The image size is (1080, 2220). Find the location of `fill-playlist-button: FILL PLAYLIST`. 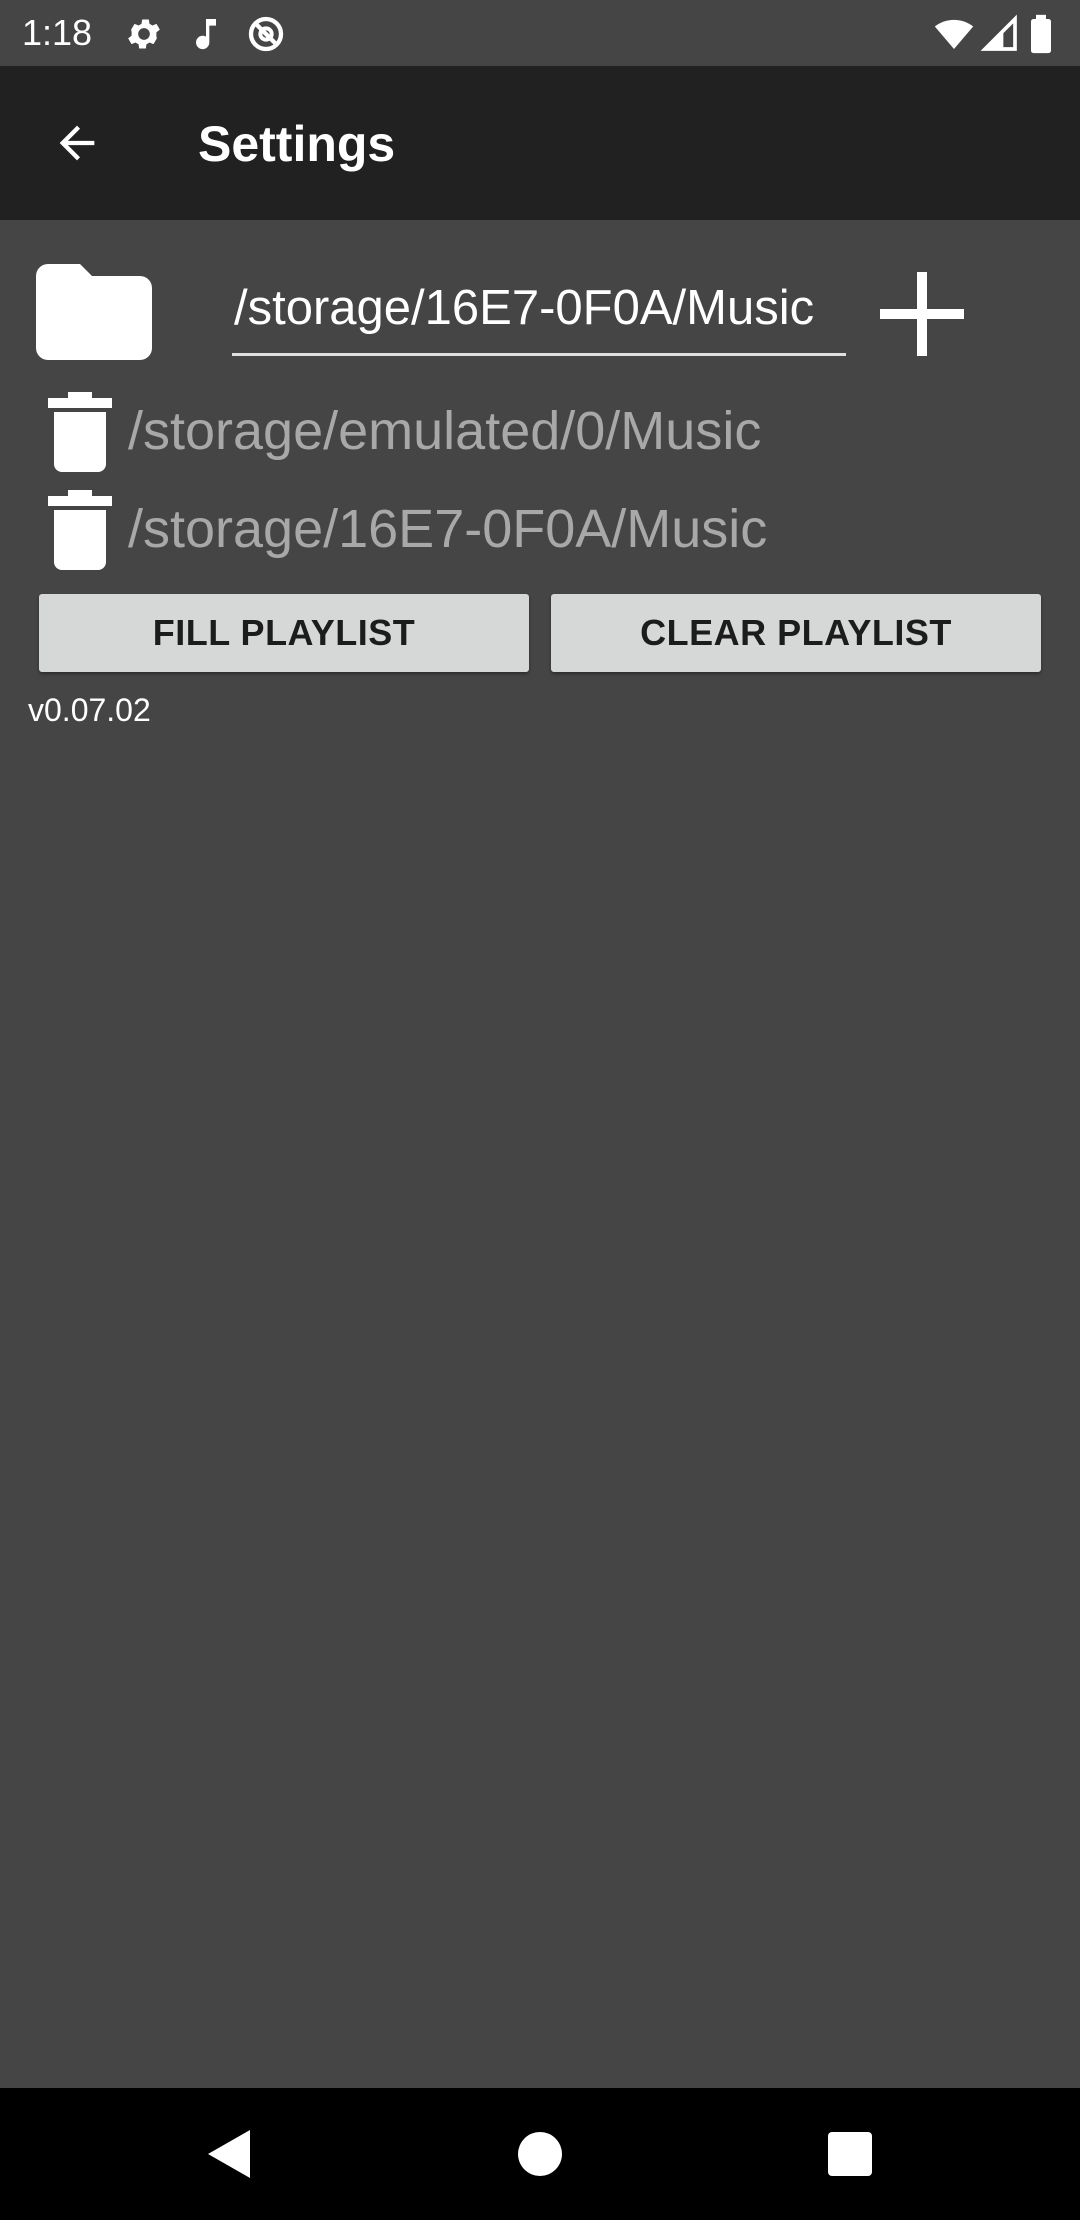

fill-playlist-button: FILL PLAYLIST is located at coordinates (284, 633).